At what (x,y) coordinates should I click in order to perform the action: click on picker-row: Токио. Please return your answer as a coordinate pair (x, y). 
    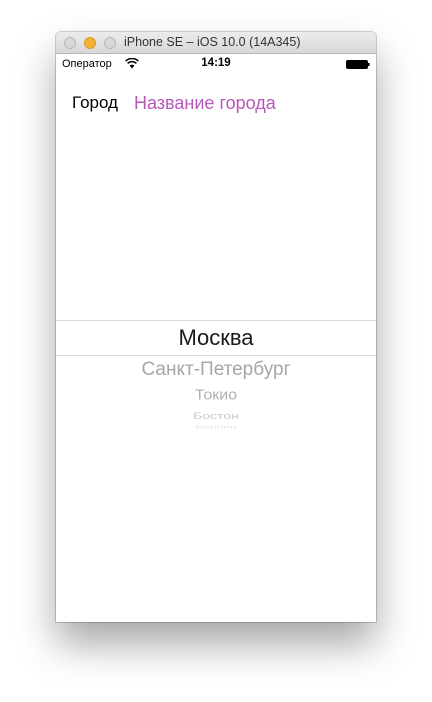
    Looking at the image, I should click on (216, 396).